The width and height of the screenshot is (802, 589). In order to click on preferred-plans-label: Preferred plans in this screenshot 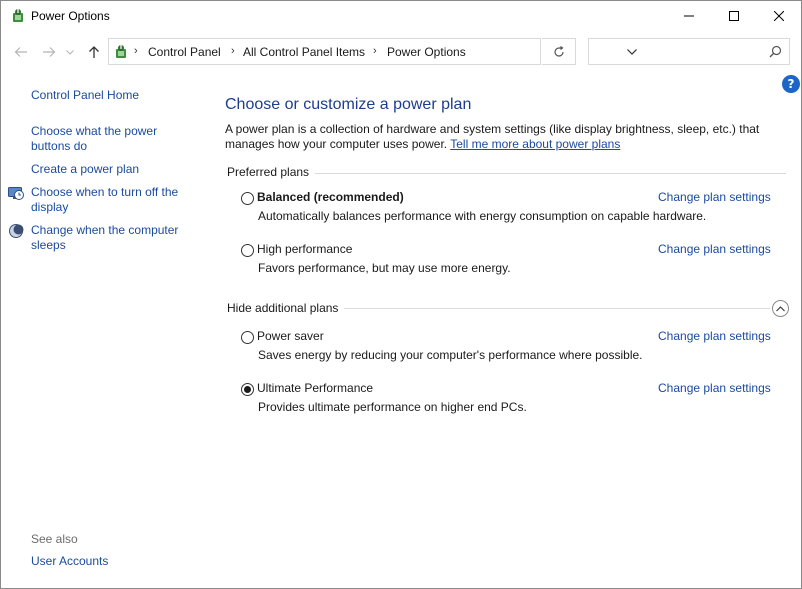, I will do `click(271, 172)`.